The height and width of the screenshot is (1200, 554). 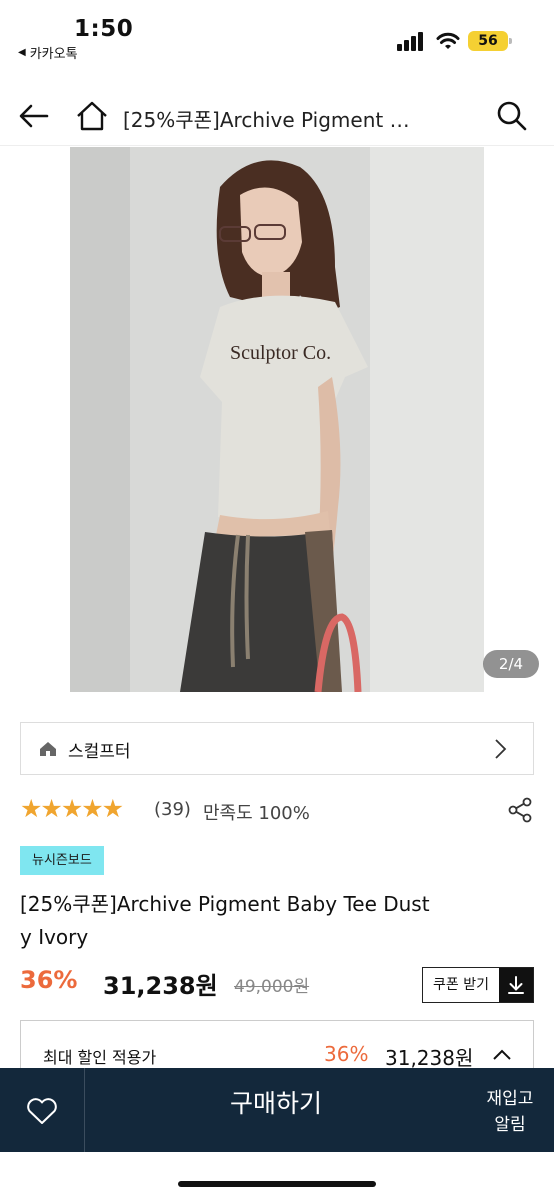 What do you see at coordinates (490, 41) in the screenshot?
I see `battery-indicator: 56` at bounding box center [490, 41].